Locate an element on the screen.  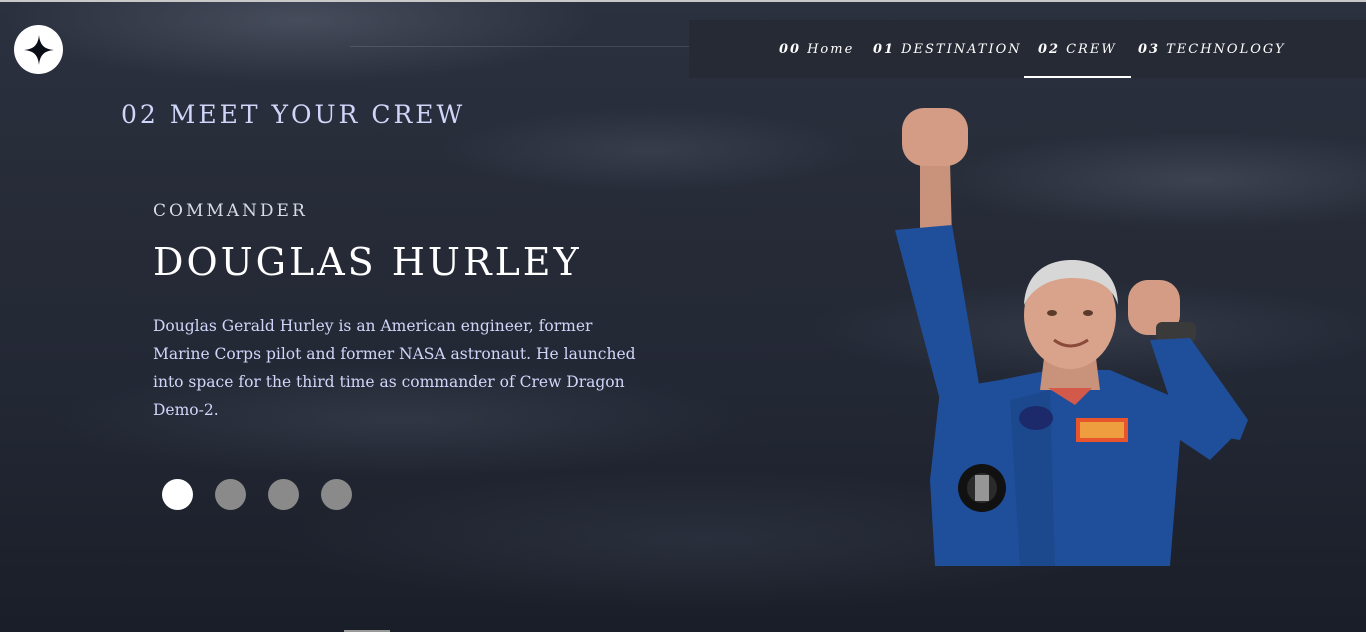
nav-item-technology: 03 TECHNOLOGY is located at coordinates (1212, 49).